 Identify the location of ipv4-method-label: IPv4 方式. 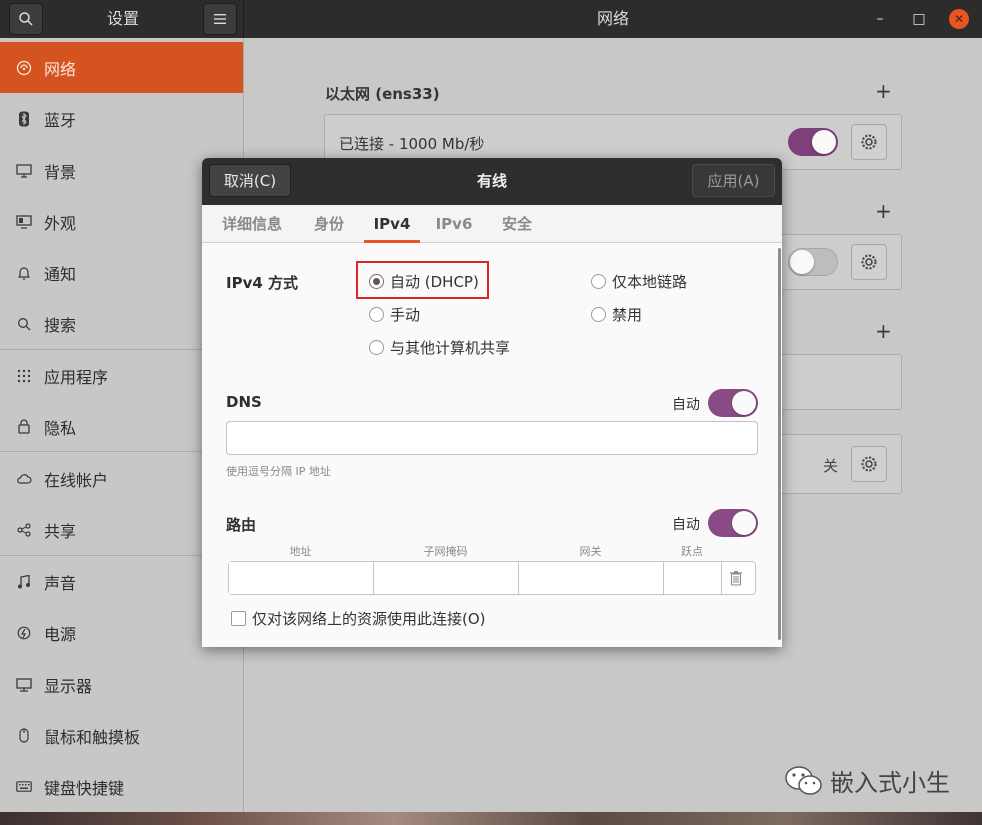
(262, 283).